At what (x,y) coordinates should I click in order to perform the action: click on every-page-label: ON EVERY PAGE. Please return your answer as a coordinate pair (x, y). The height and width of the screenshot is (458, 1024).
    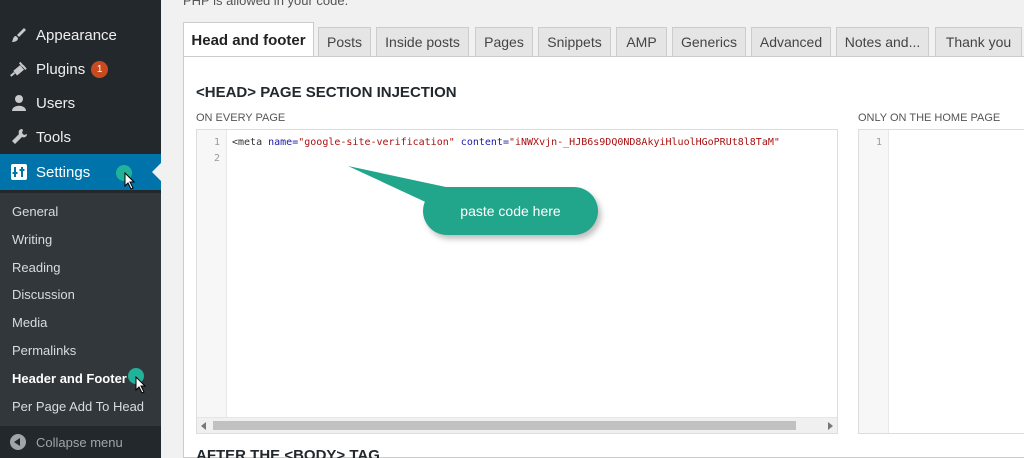
    Looking at the image, I should click on (241, 118).